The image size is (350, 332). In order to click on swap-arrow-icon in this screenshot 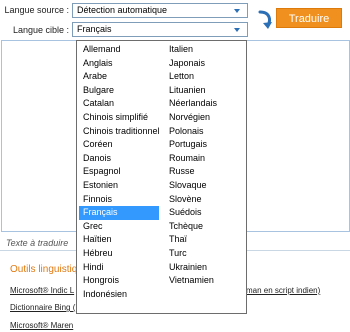, I will do `click(265, 20)`.